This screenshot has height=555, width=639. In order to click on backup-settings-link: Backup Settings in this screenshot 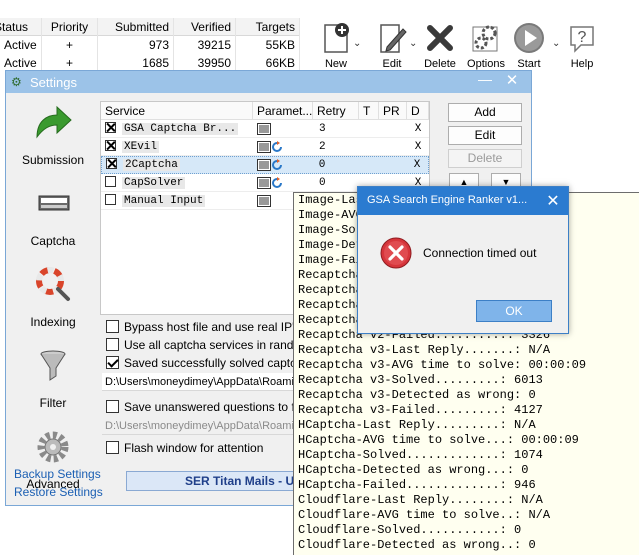, I will do `click(57, 474)`.